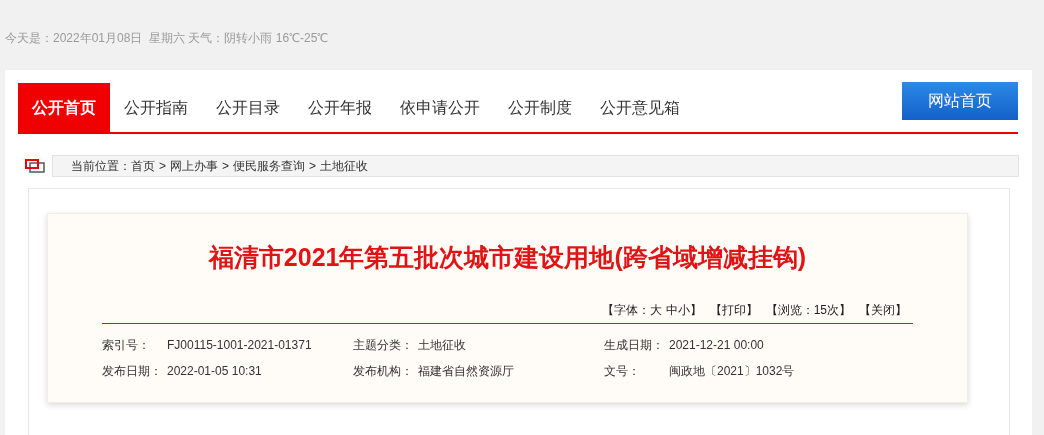 Image resolution: width=1044 pixels, height=435 pixels. Describe the element at coordinates (716, 345) in the screenshot. I see `meta-value: 2021-12-21 00:00` at that location.